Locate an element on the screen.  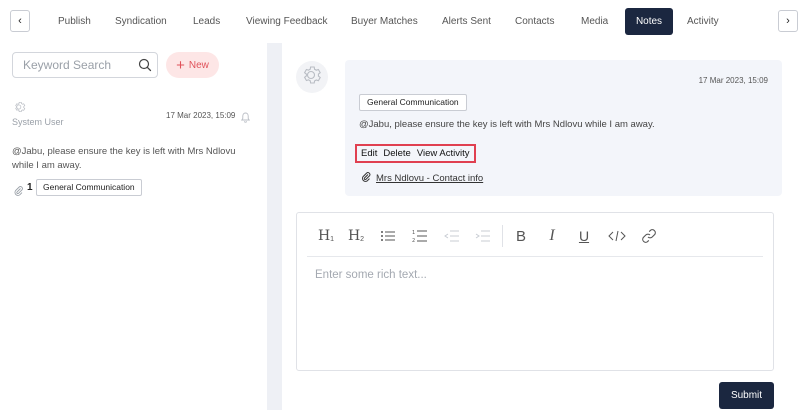
svg-text: 1 is located at coordinates (413, 233).